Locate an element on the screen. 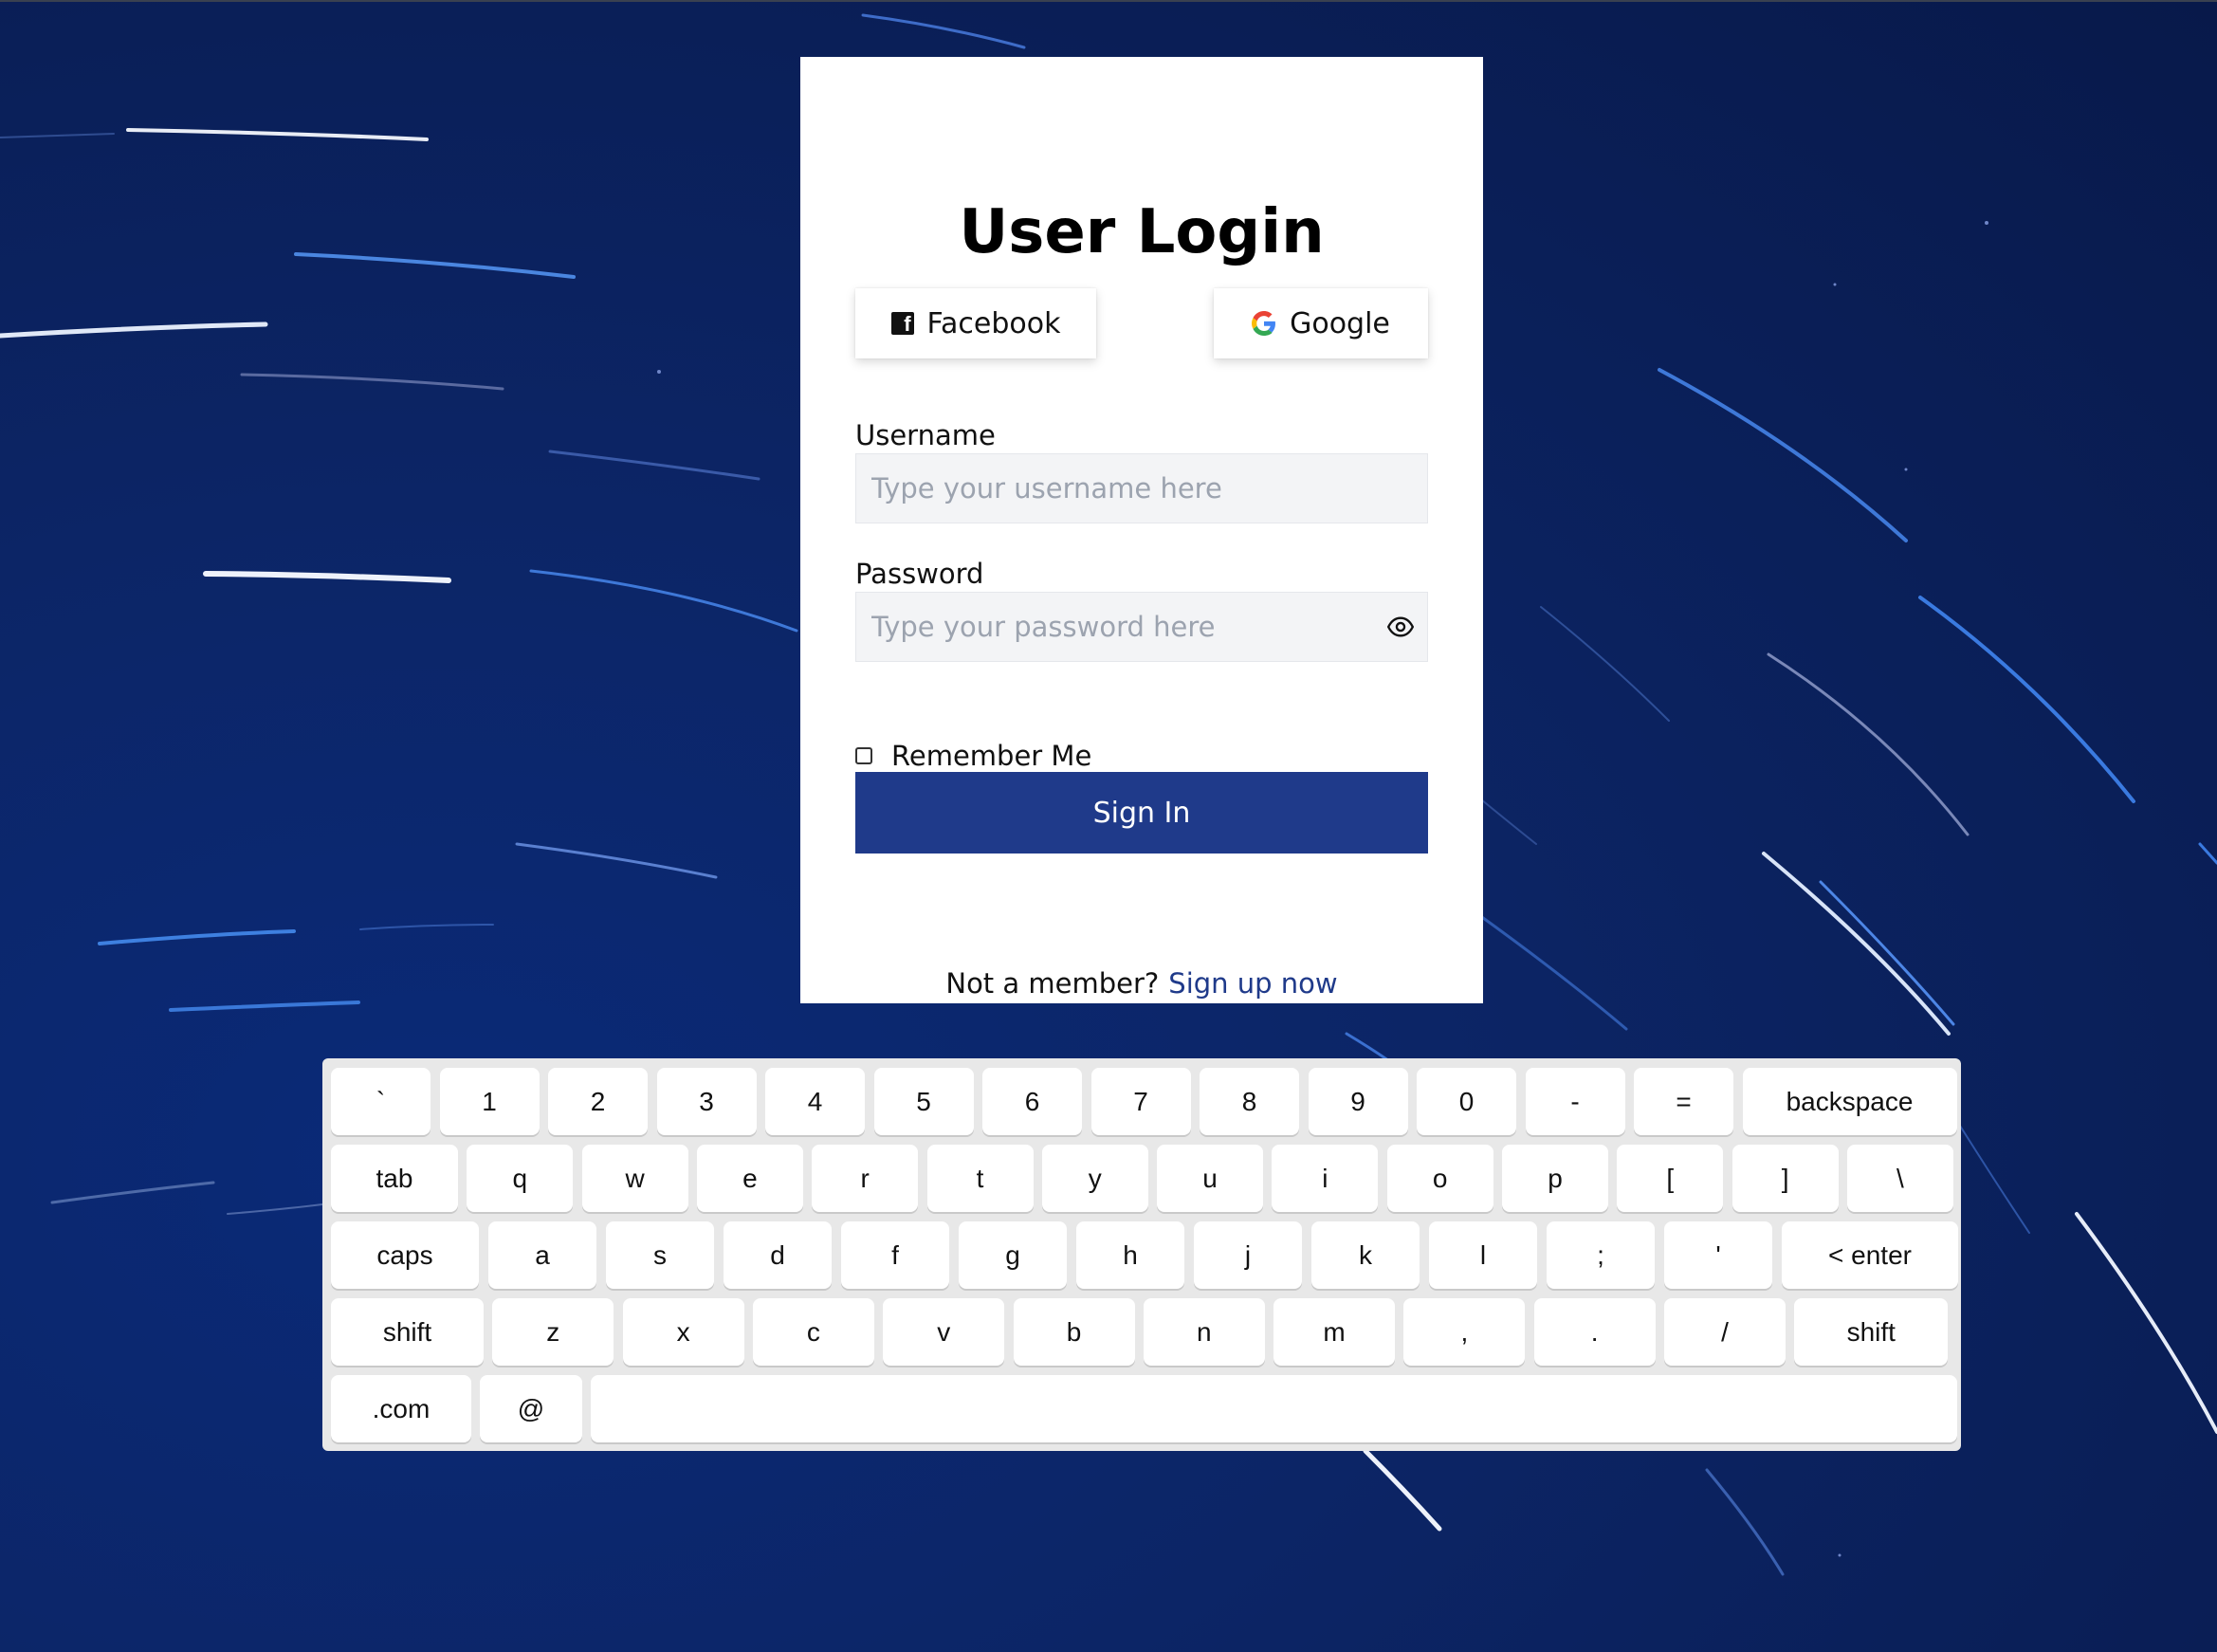 This screenshot has width=2217, height=1652. key-j: j is located at coordinates (1248, 1255).